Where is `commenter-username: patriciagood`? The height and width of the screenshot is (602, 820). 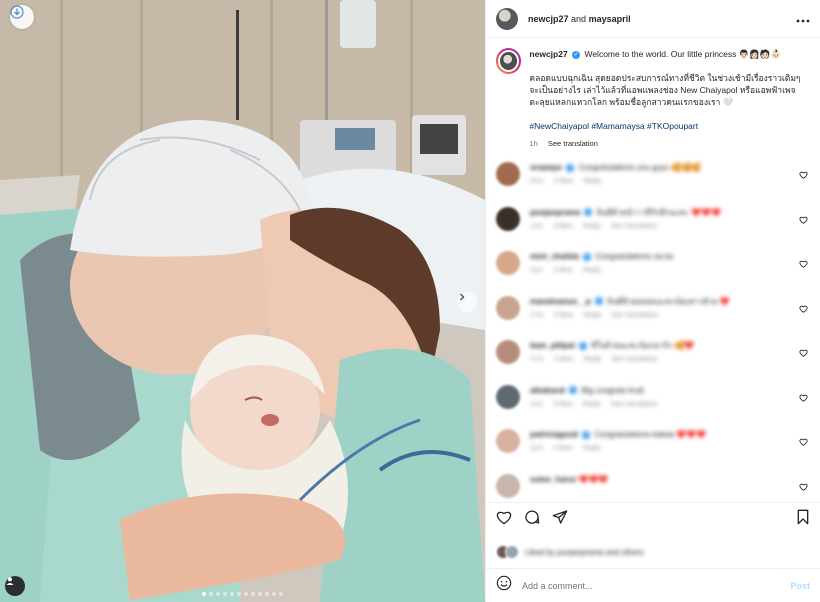 commenter-username: patriciagood is located at coordinates (554, 434).